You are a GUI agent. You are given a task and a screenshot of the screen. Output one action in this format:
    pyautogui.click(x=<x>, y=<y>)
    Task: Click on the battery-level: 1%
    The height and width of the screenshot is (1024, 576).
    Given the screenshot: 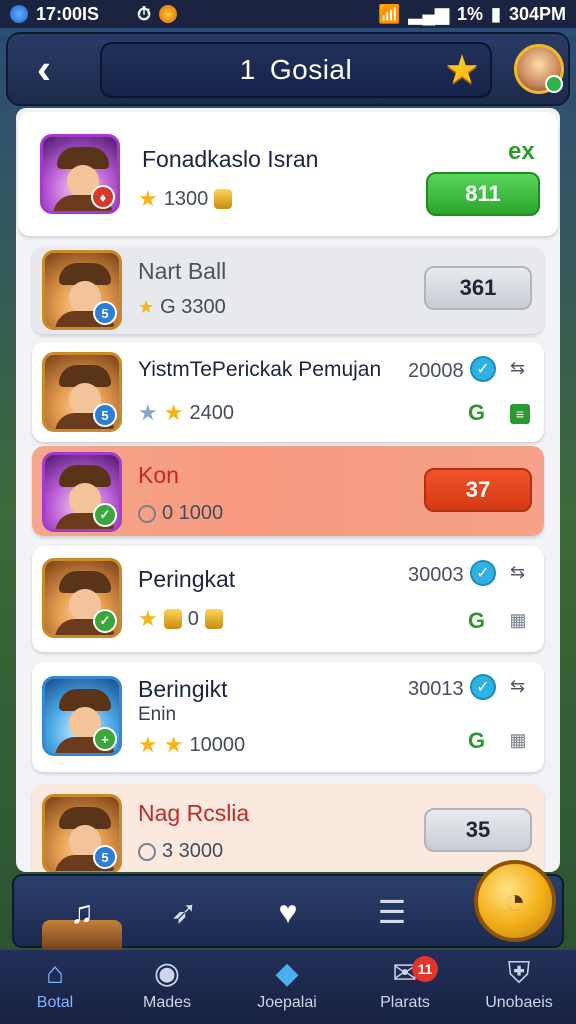 What is the action you would take?
    pyautogui.click(x=470, y=13)
    